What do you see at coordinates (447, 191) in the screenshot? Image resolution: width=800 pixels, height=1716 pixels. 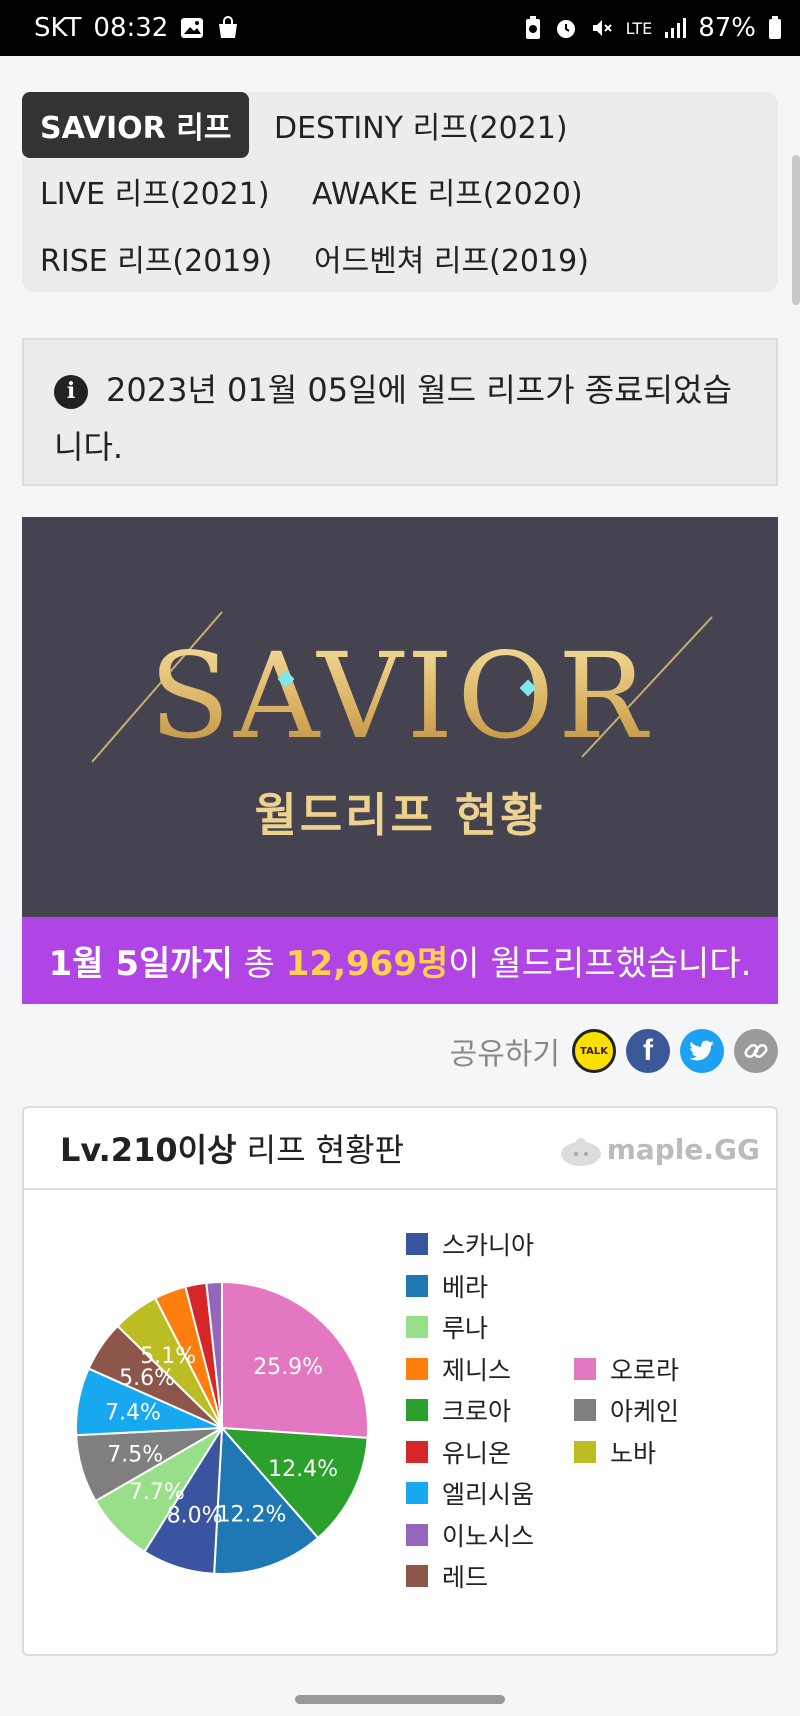 I see `tab-awake: AWAKE 리프(2020)` at bounding box center [447, 191].